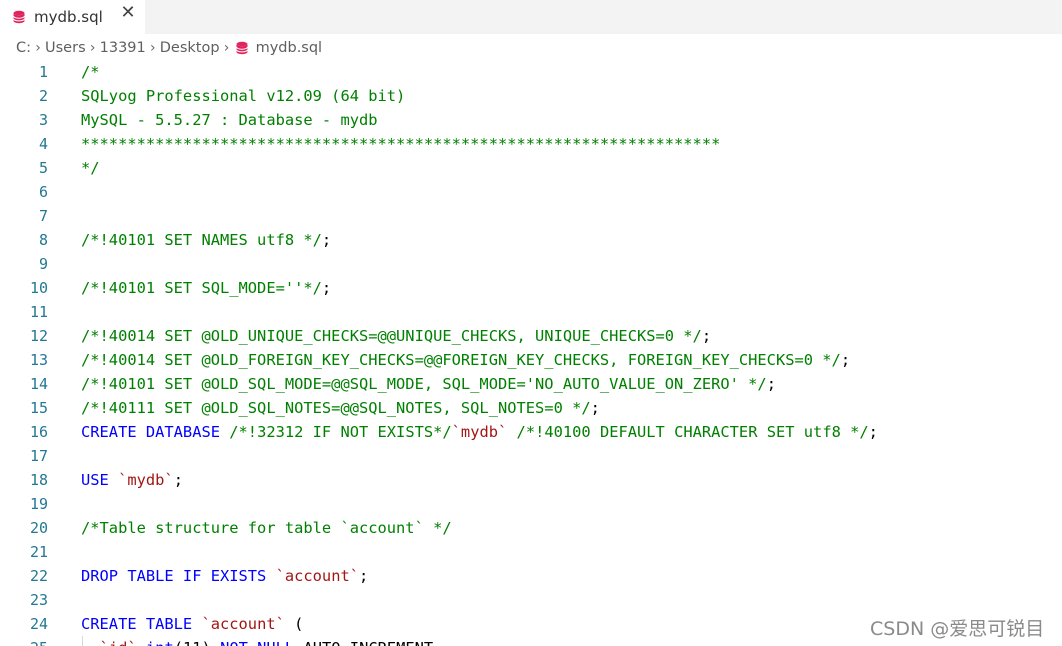  What do you see at coordinates (531, 600) in the screenshot?
I see `code-line: 23` at bounding box center [531, 600].